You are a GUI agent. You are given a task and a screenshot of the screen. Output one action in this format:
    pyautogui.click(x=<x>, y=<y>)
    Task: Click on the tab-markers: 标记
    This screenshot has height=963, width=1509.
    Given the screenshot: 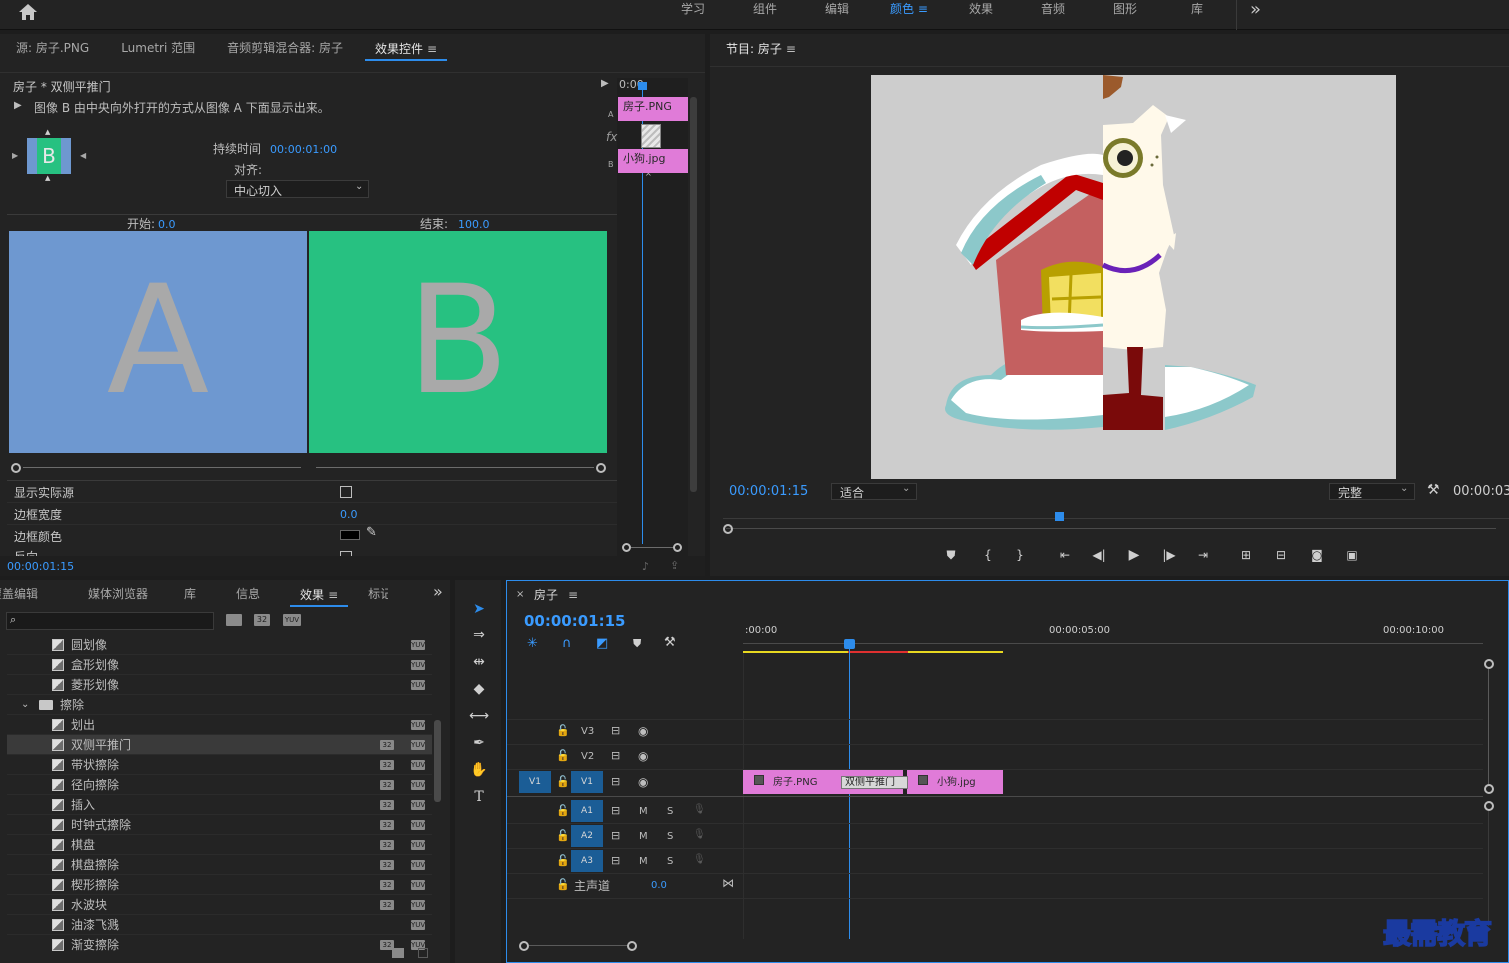 What is the action you would take?
    pyautogui.click(x=373, y=594)
    